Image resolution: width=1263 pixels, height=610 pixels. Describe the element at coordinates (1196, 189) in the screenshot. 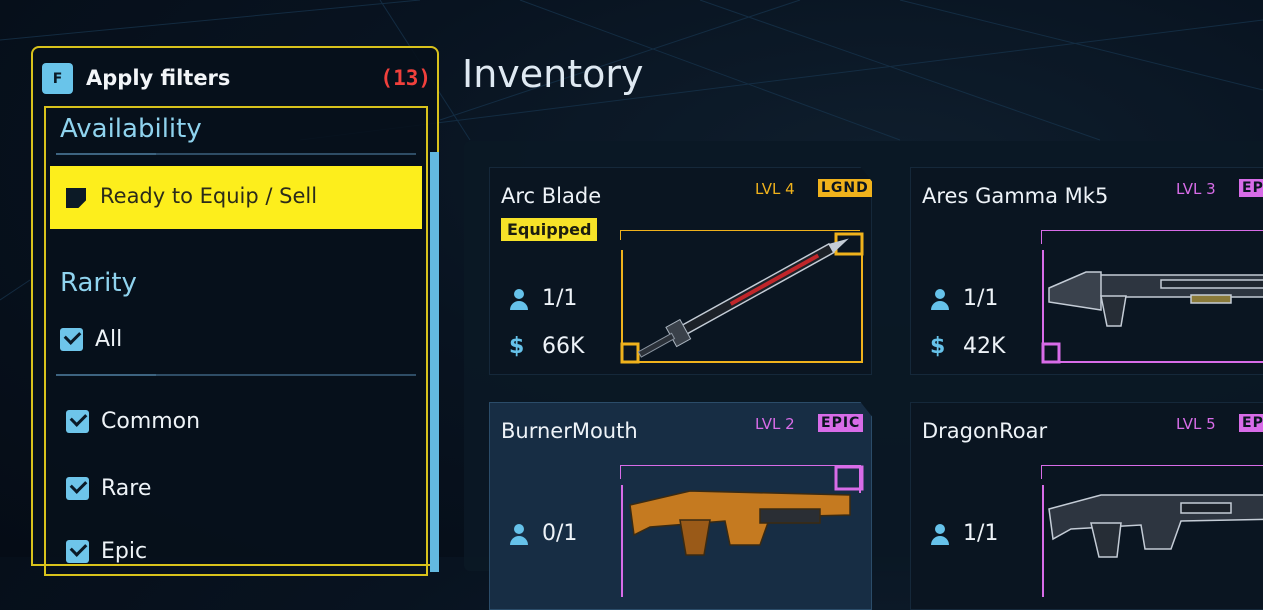

I see `item-level: LVL 3` at that location.